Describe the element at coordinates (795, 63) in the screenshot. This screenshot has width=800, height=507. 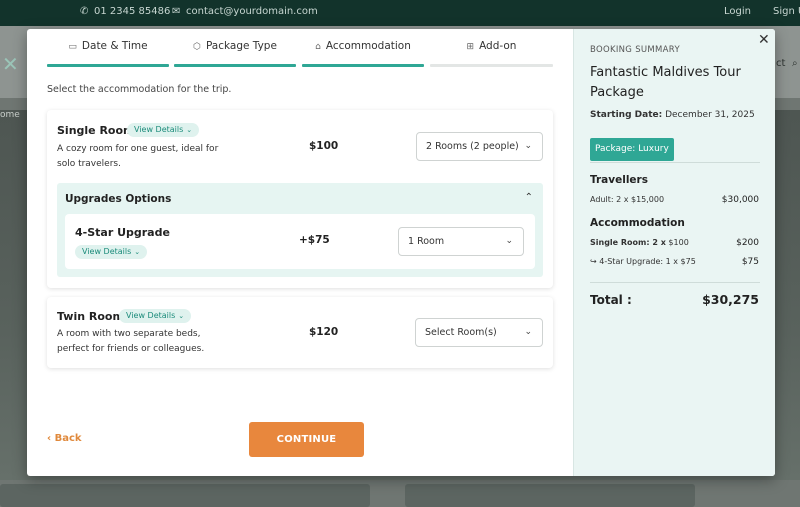
I see `search-icon: ⌕` at that location.